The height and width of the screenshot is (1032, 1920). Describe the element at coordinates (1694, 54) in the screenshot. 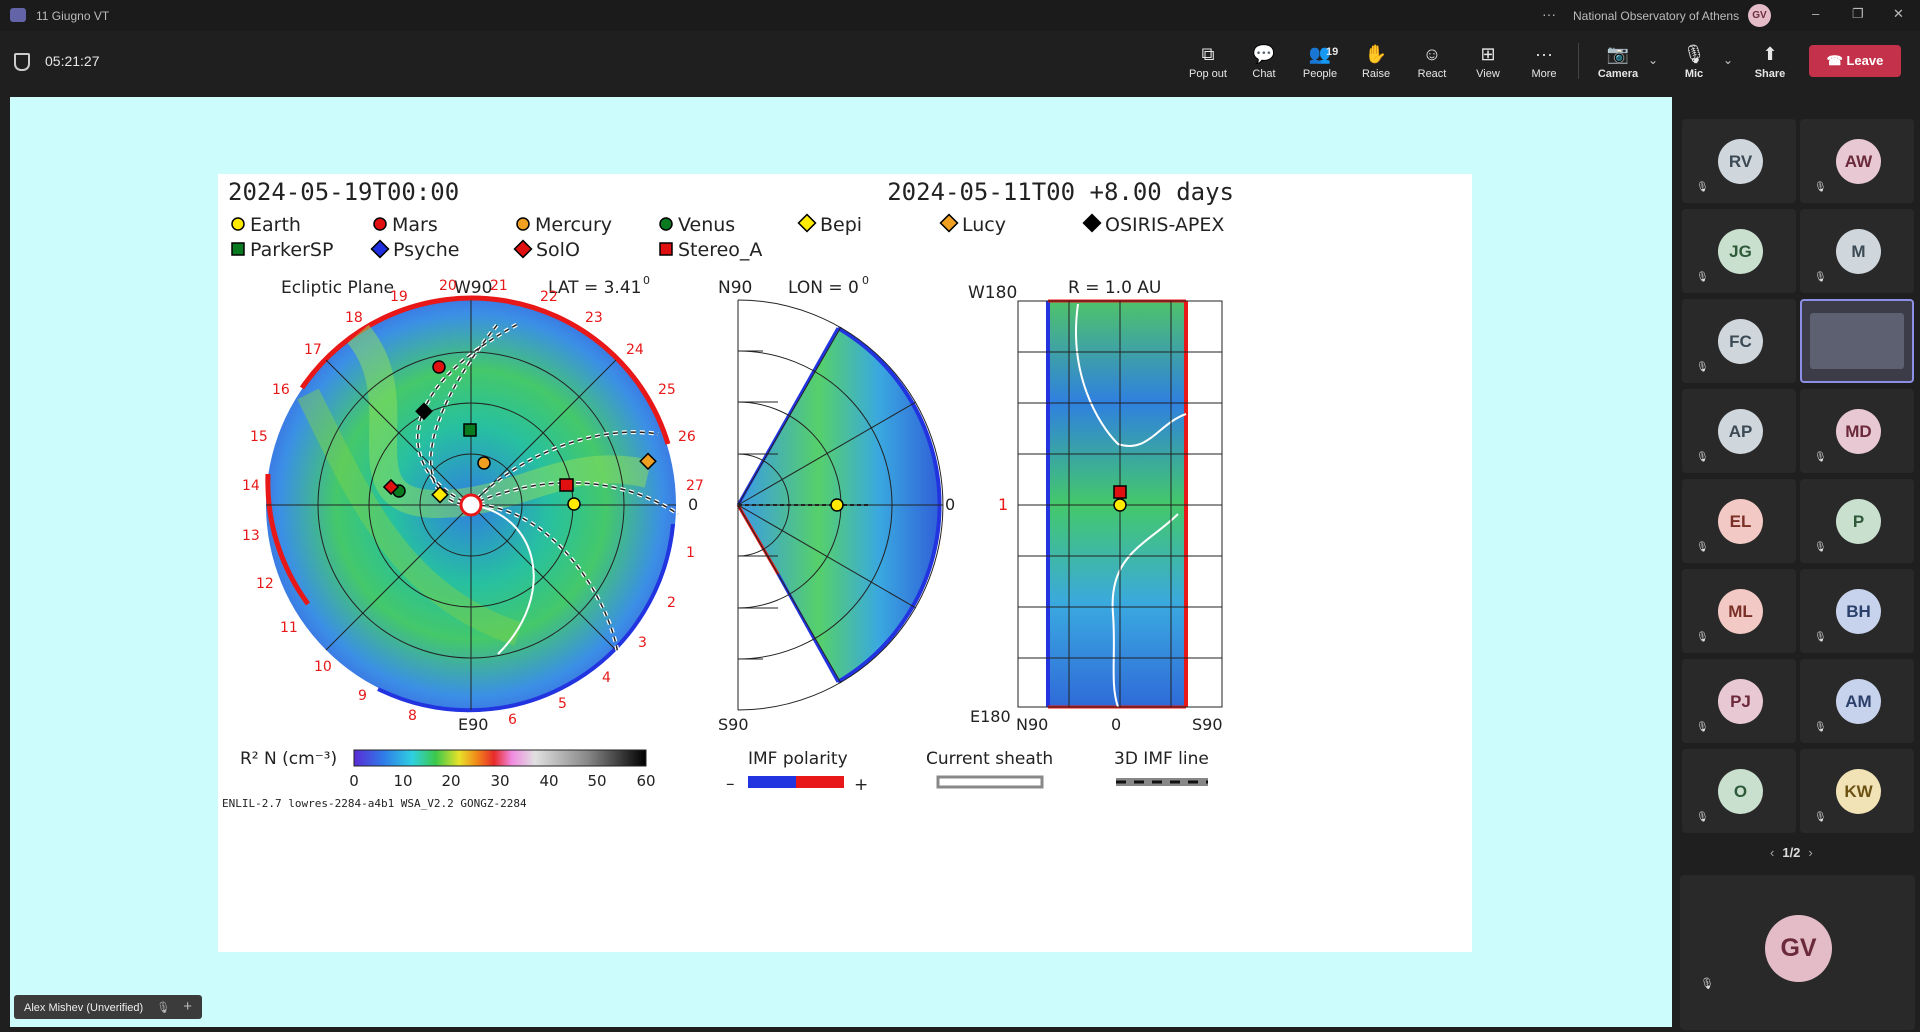

I see `mic-off-icon: 🎙` at that location.